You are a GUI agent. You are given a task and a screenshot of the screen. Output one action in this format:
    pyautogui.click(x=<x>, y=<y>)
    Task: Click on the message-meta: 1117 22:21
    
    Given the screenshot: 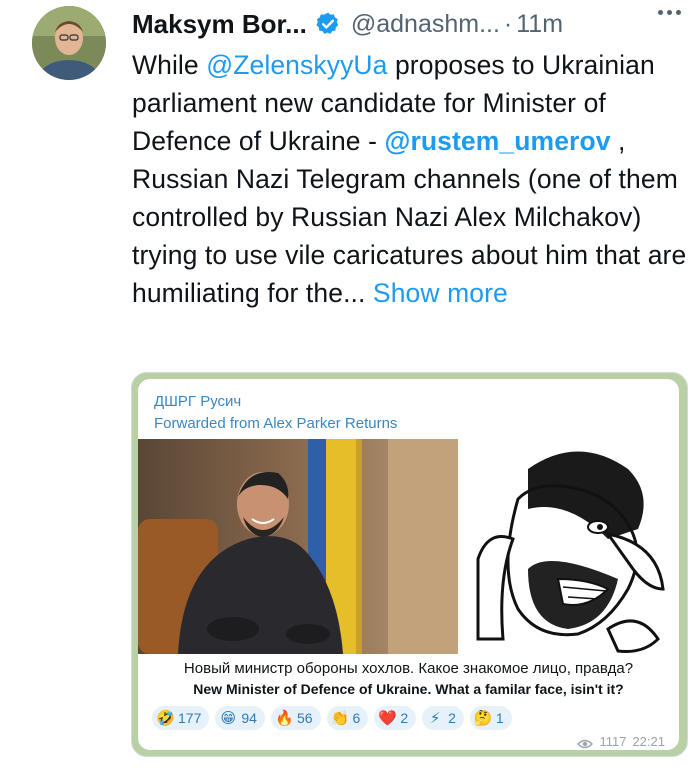 What is the action you would take?
    pyautogui.click(x=621, y=741)
    